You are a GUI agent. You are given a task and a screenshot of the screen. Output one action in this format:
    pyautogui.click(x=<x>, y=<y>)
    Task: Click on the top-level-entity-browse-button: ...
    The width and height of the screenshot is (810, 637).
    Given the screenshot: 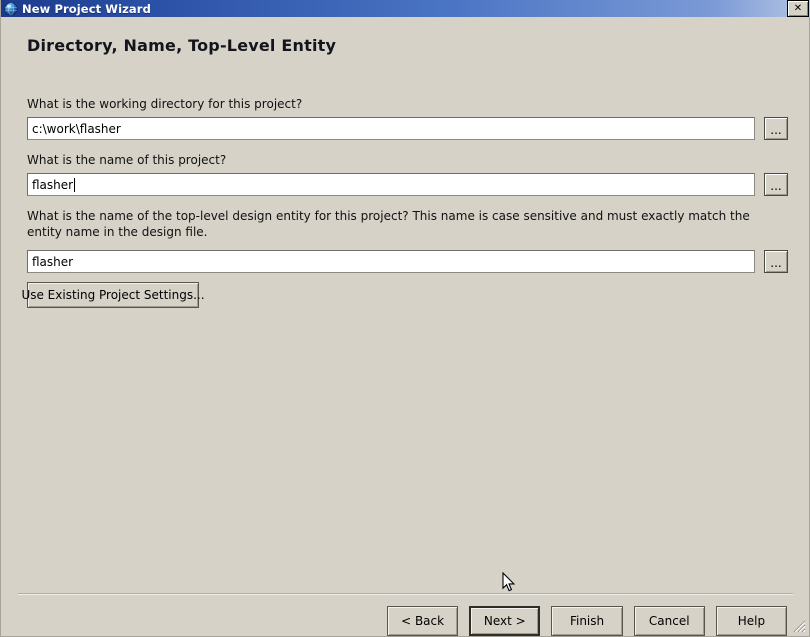 What is the action you would take?
    pyautogui.click(x=776, y=261)
    